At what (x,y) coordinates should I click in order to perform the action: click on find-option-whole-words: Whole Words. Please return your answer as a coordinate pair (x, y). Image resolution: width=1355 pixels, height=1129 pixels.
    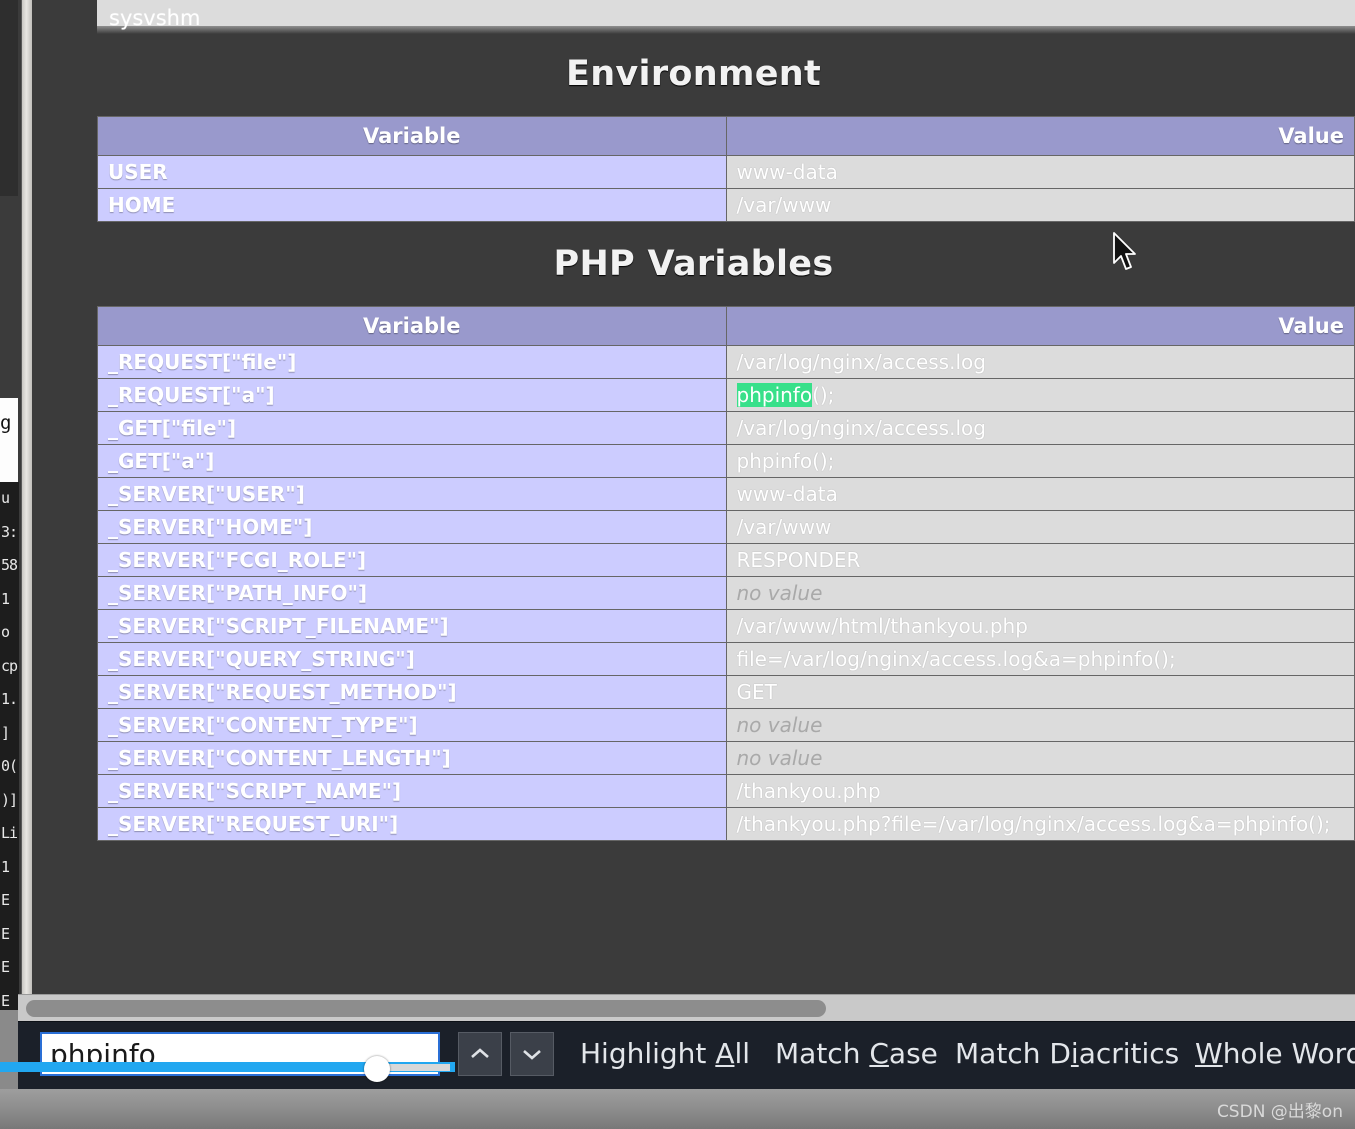
    Looking at the image, I should click on (1275, 1053).